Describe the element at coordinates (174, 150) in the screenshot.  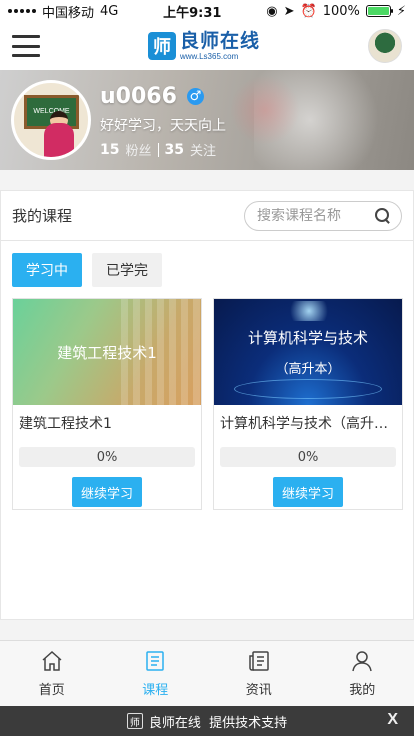
I see `following-count: 35` at that location.